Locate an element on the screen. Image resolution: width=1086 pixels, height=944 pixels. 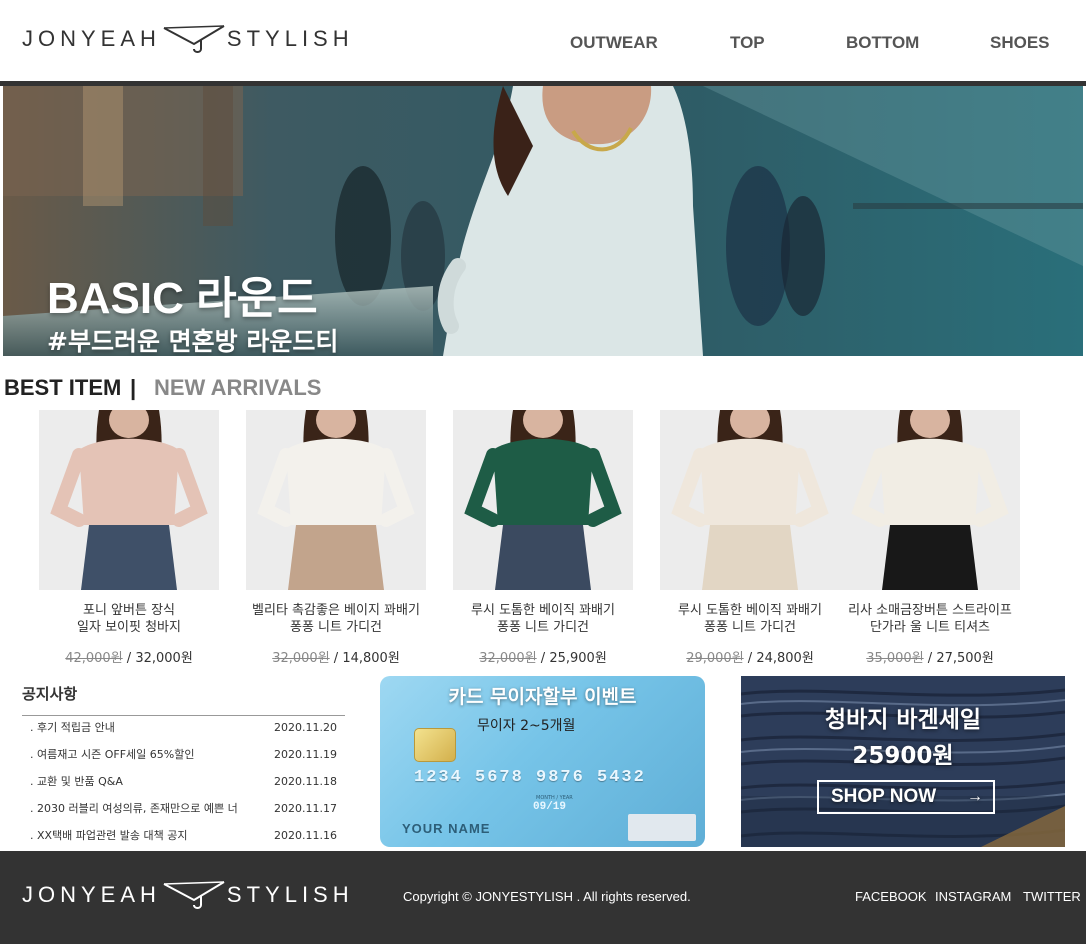
denim-banner-title: 청바지 바겐세일 is located at coordinates (903, 720).